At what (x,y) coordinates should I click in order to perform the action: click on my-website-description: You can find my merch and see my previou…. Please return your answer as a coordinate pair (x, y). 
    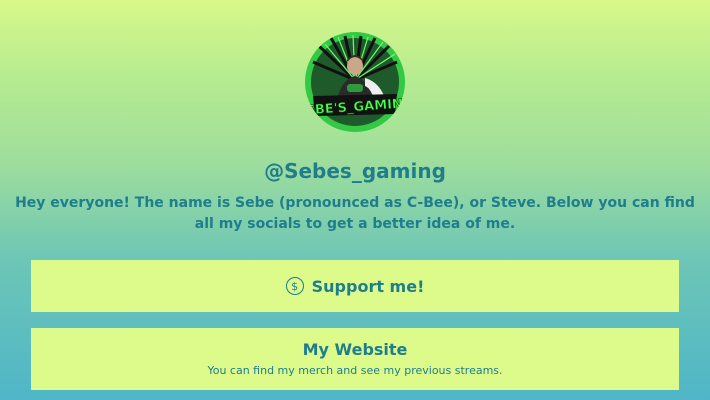
    Looking at the image, I should click on (355, 370).